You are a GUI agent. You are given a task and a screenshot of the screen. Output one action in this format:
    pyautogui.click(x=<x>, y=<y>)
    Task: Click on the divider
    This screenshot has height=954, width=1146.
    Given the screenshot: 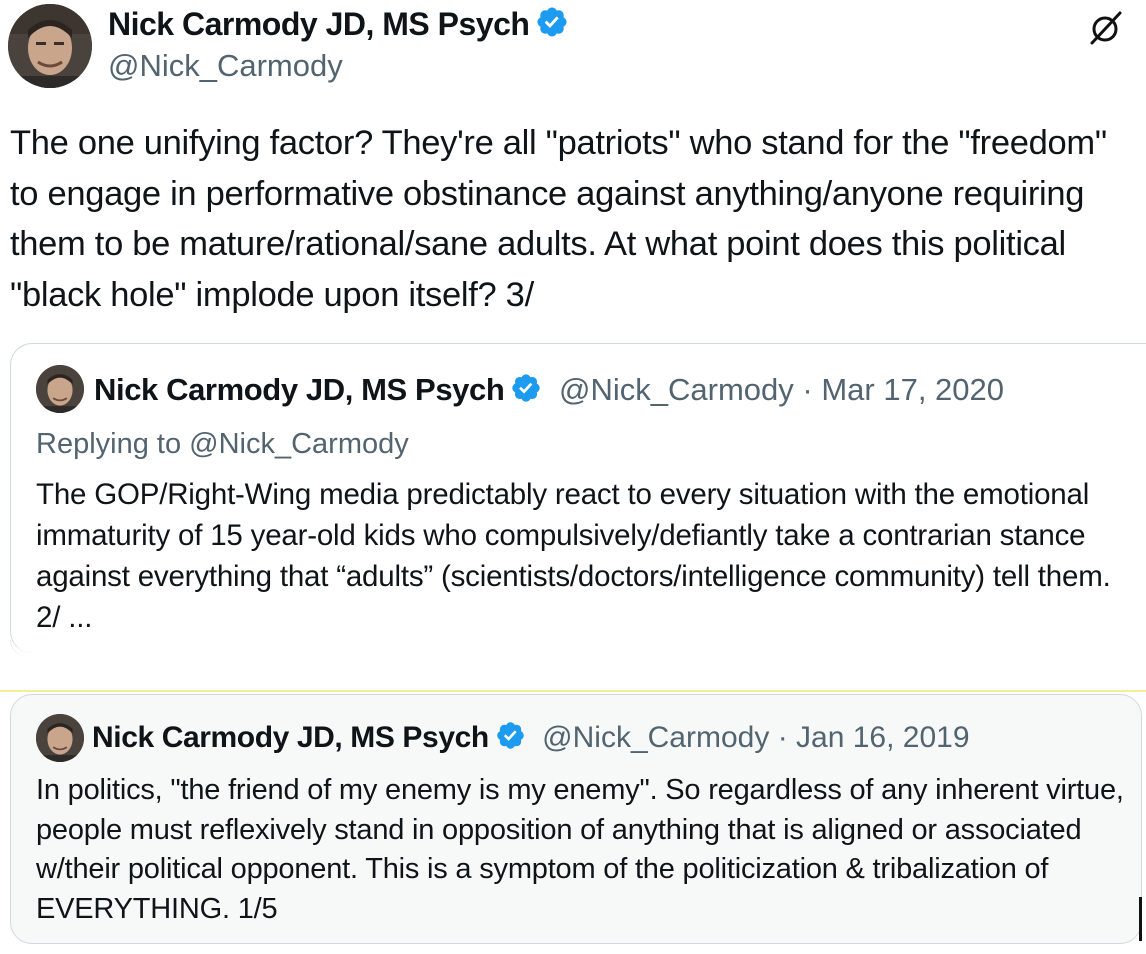 What is the action you would take?
    pyautogui.click(x=573, y=691)
    